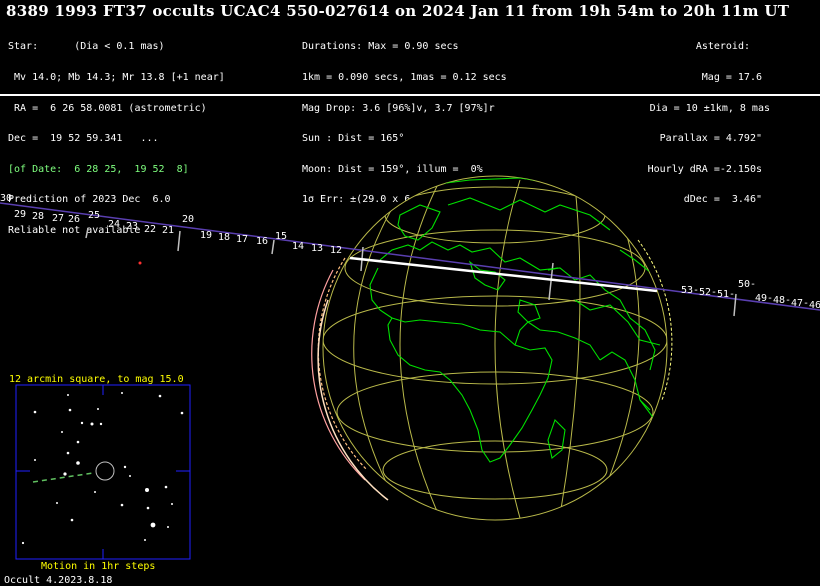 The image size is (820, 586). Describe the element at coordinates (98, 566) in the screenshot. I see `motion-caption: Motion in 1hr steps` at that location.